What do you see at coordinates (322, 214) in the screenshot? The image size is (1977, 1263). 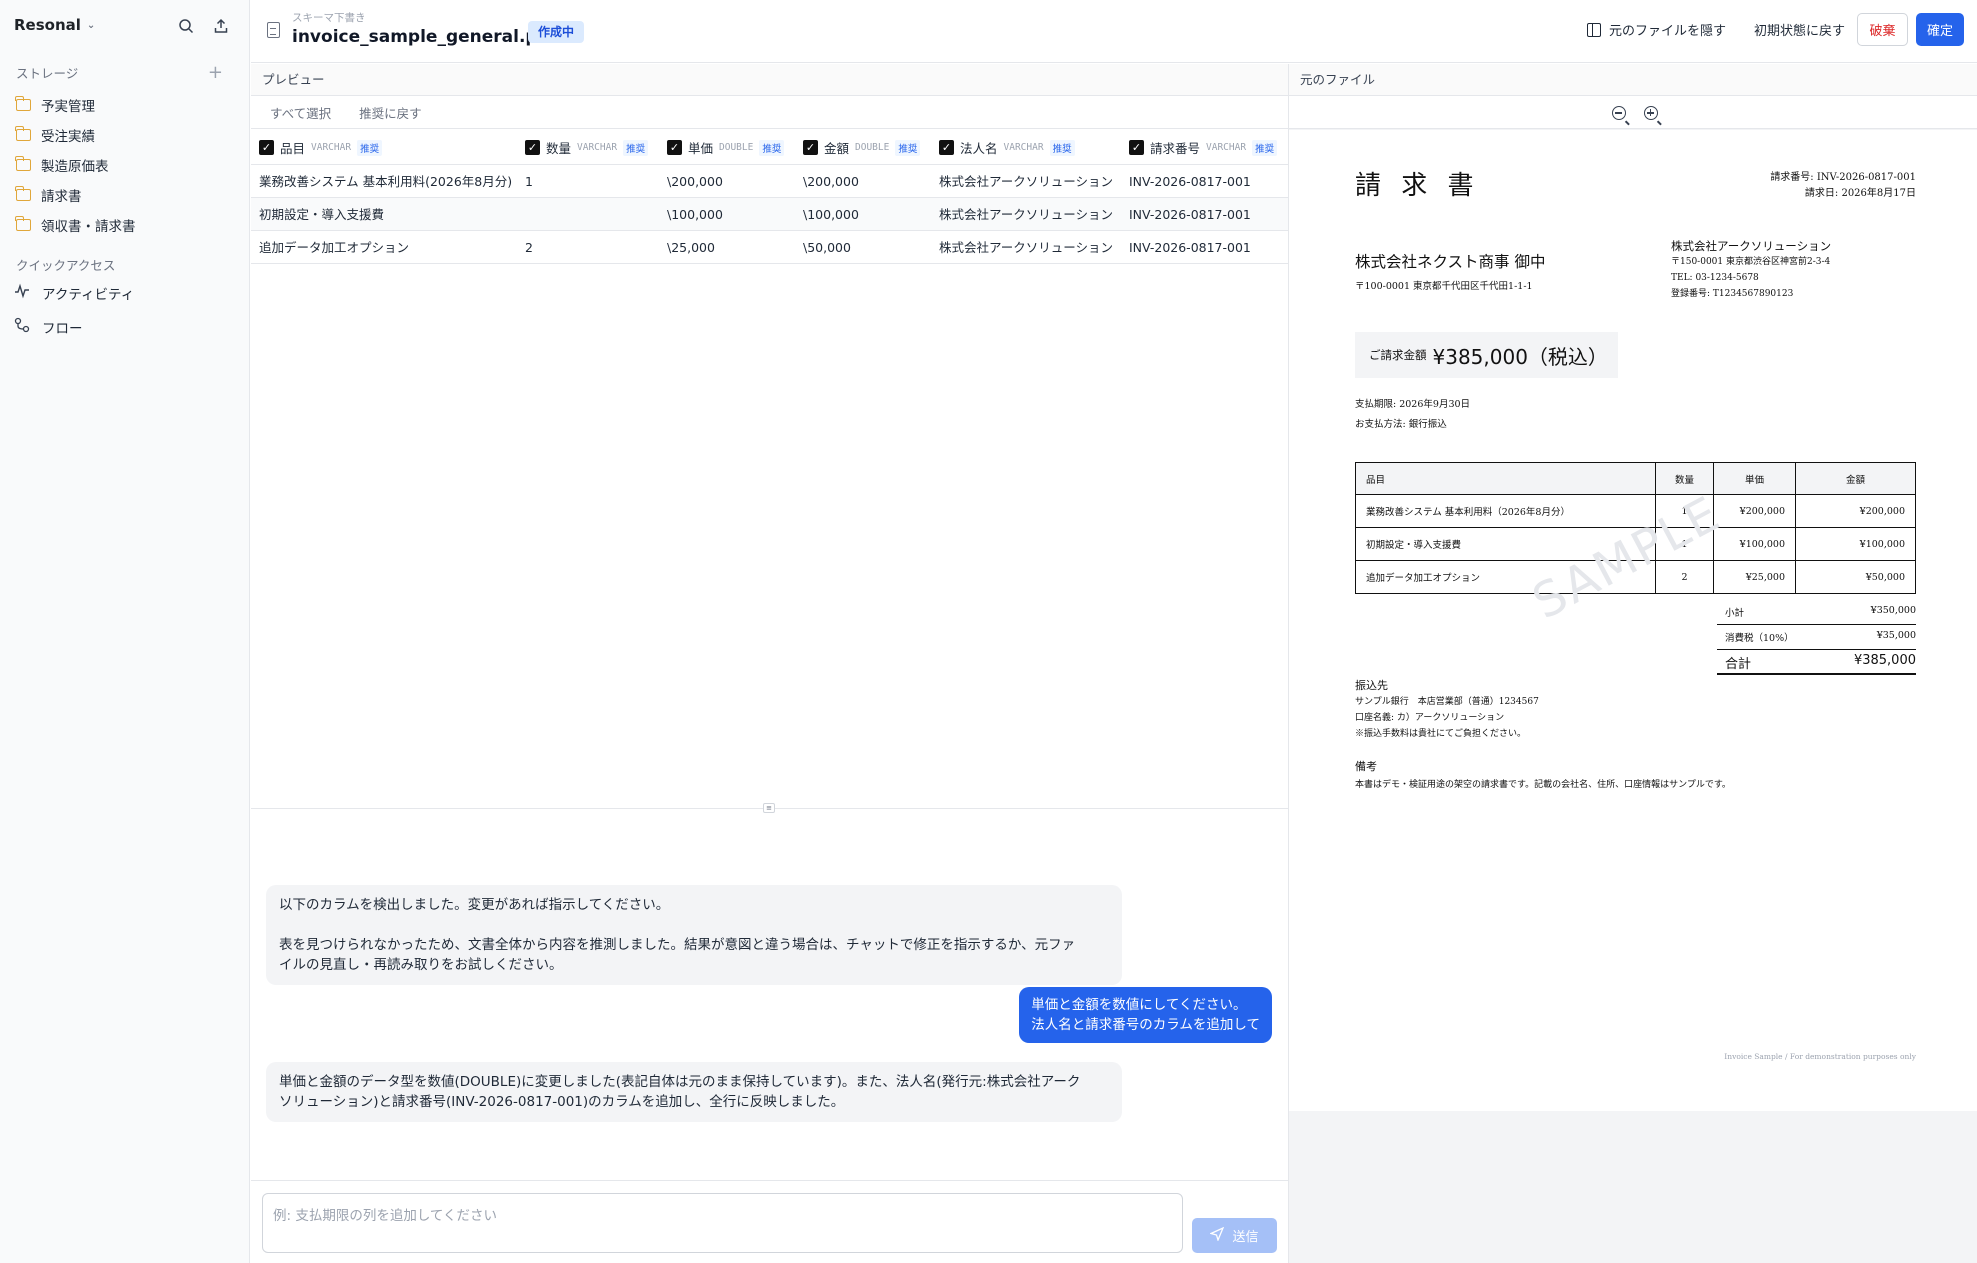 I see `table-cell: 初期設定・導入支援費` at bounding box center [322, 214].